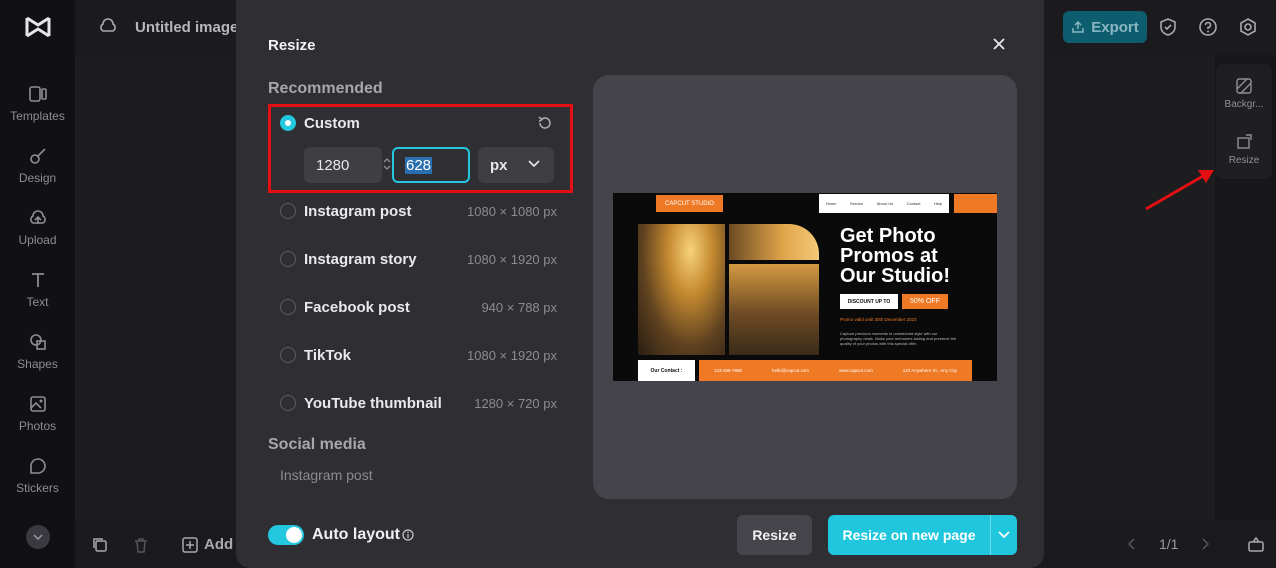 This screenshot has width=1276, height=568. I want to click on export-label: Export, so click(1115, 27).